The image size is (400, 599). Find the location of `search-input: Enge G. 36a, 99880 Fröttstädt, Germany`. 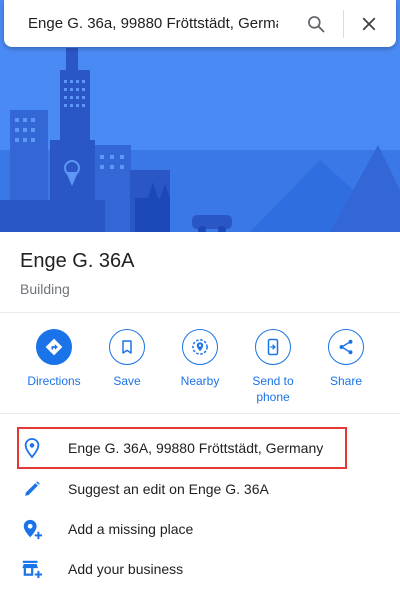

search-input: Enge G. 36a, 99880 Fröttstädt, Germany is located at coordinates (153, 23).